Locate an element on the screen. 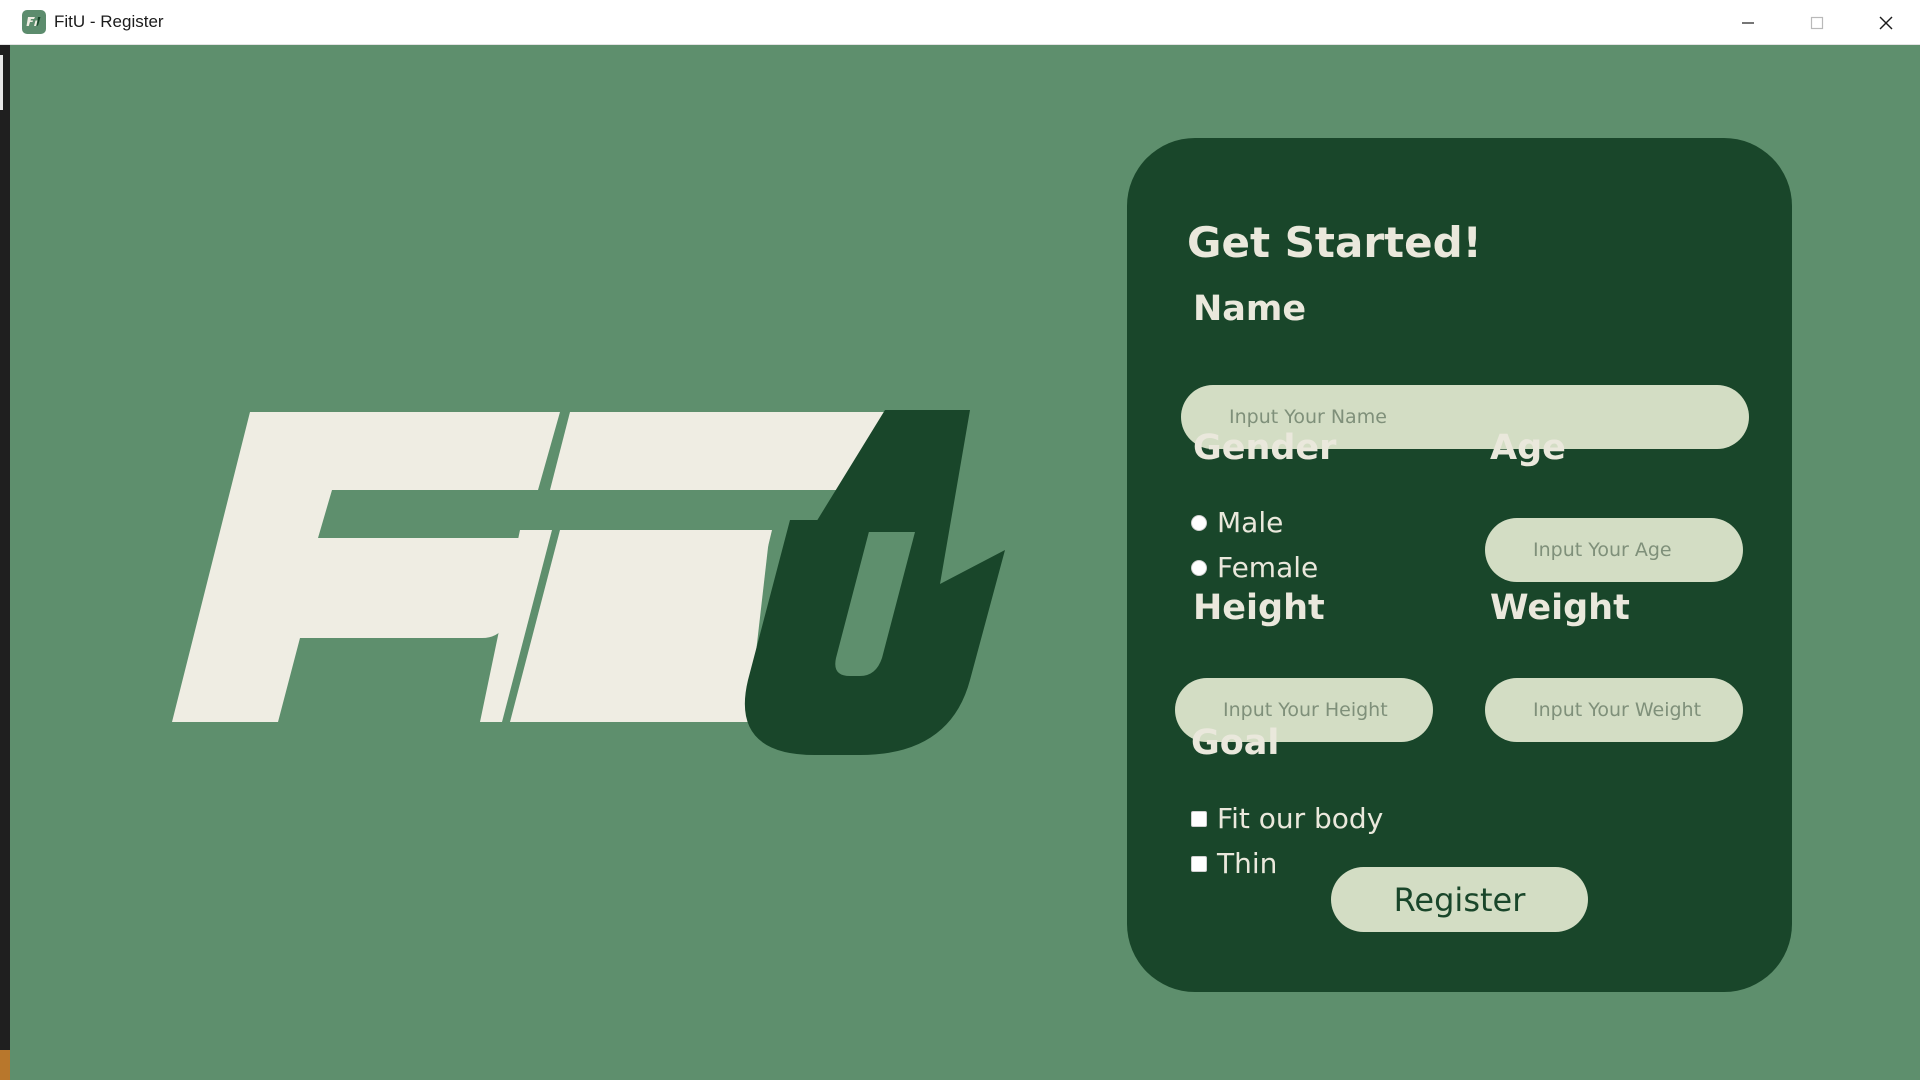 The image size is (1920, 1080). title-bar: FitU - Register is located at coordinates (960, 22).